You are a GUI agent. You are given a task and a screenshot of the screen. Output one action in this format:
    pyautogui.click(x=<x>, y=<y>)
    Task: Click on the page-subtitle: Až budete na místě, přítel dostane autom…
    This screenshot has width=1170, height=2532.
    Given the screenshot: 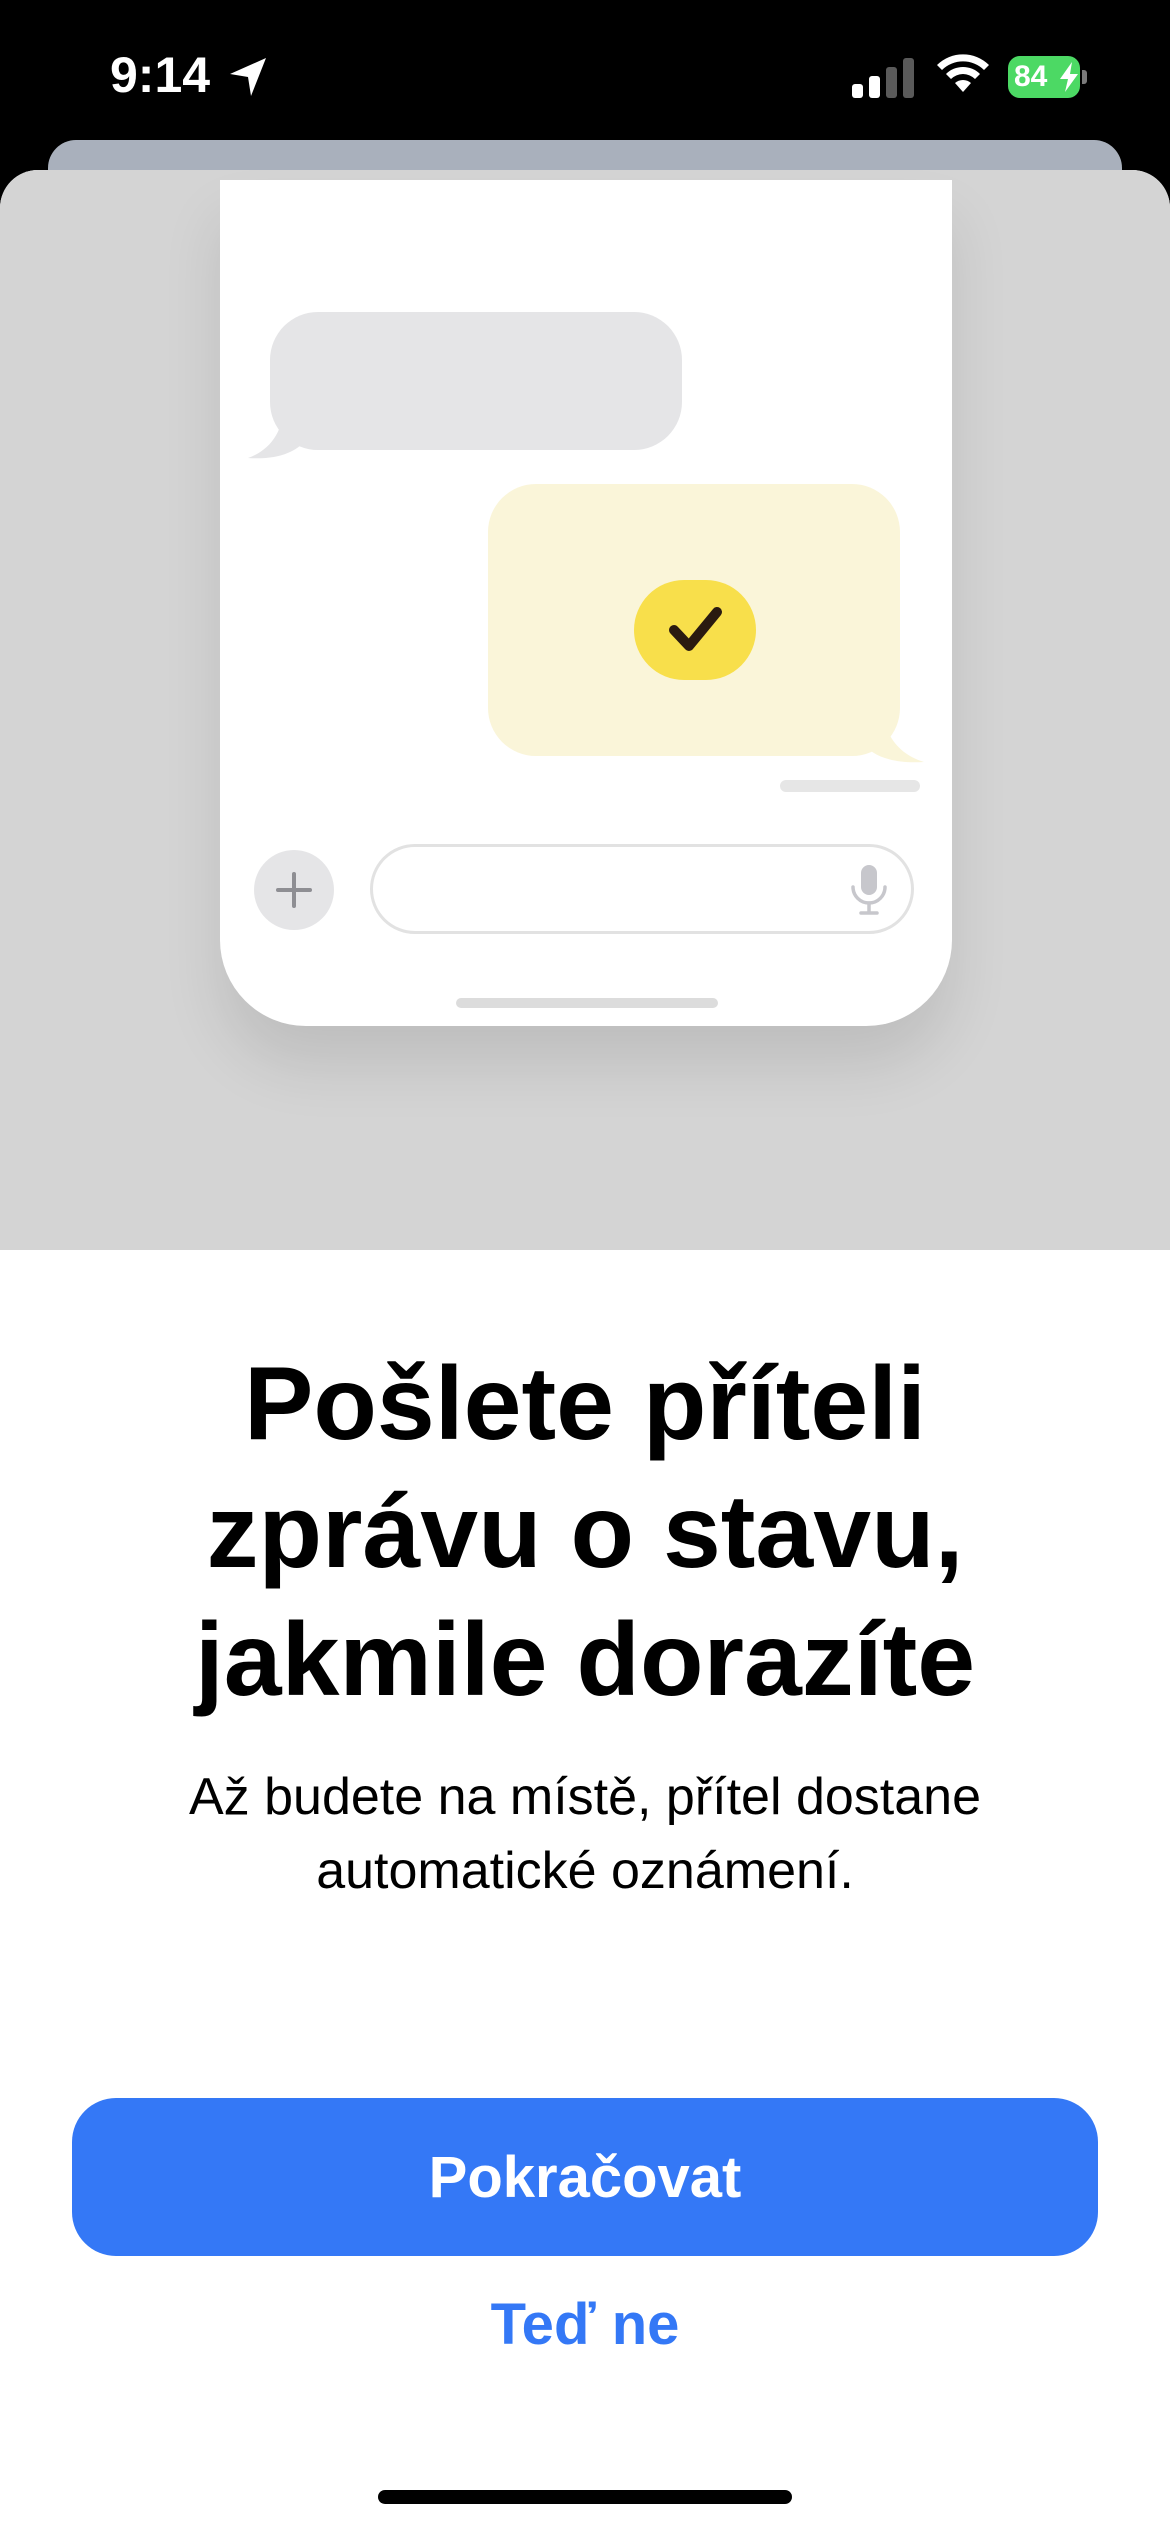 What is the action you would take?
    pyautogui.click(x=585, y=1834)
    